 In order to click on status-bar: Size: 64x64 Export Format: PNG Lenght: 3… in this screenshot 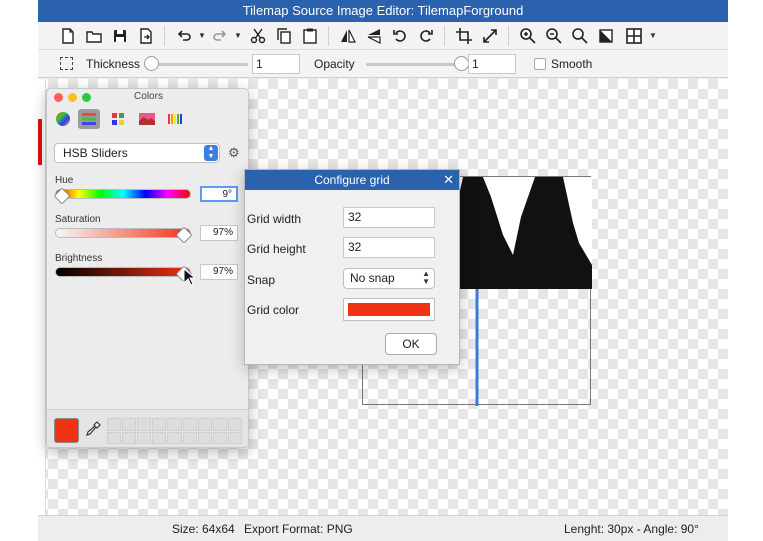, I will do `click(383, 528)`.